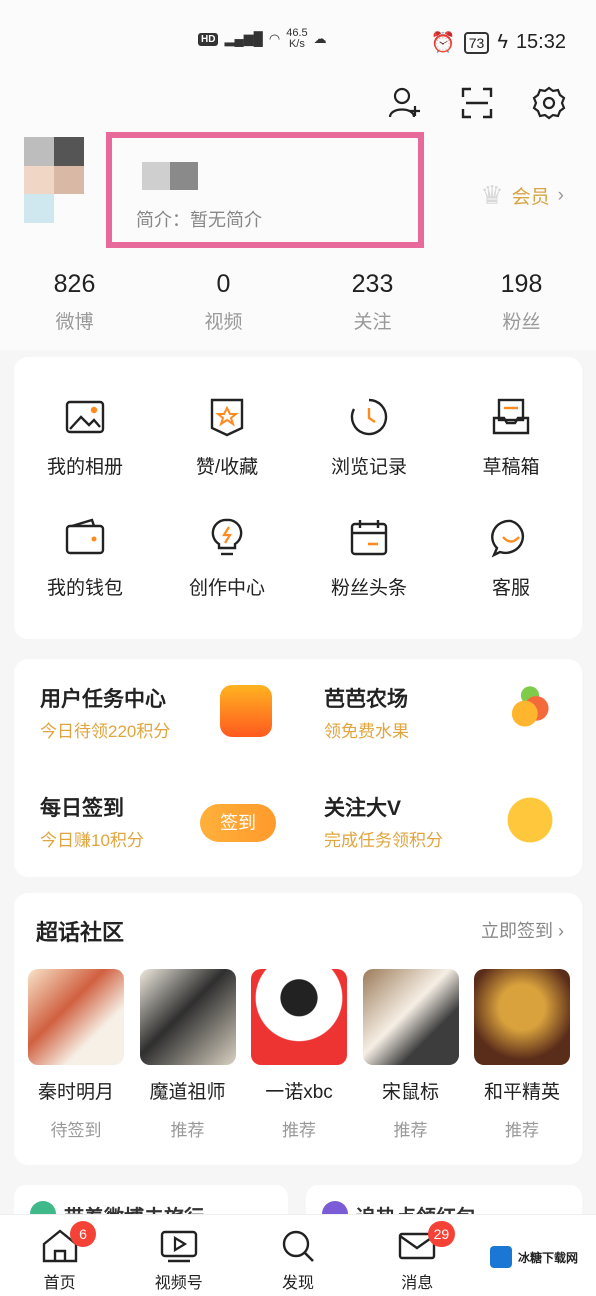  What do you see at coordinates (440, 713) in the screenshot?
I see `task-baba-farm: 芭芭农场 领免费水果` at bounding box center [440, 713].